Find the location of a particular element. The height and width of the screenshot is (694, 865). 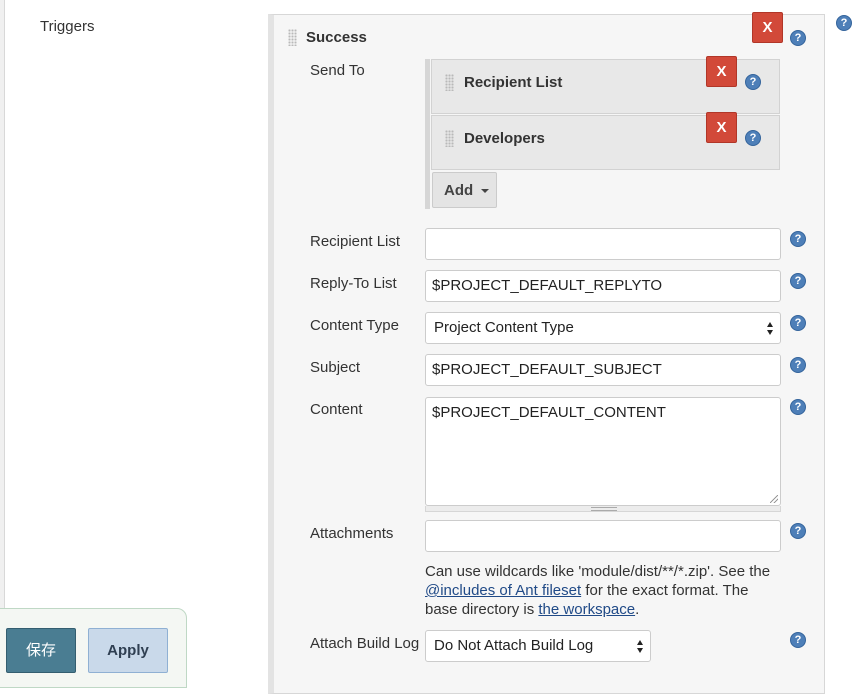

send-to-label: Send To is located at coordinates (337, 70).